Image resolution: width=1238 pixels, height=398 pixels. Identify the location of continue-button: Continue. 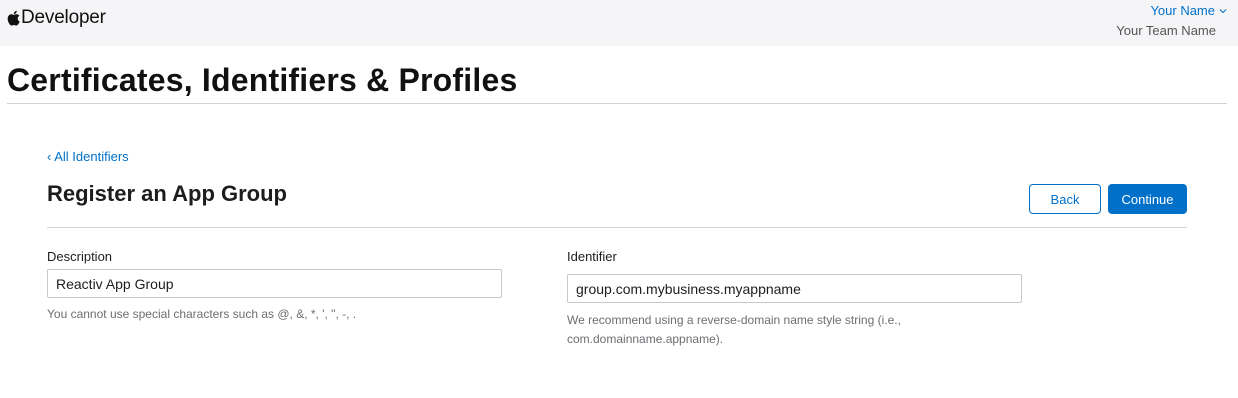
(1147, 199).